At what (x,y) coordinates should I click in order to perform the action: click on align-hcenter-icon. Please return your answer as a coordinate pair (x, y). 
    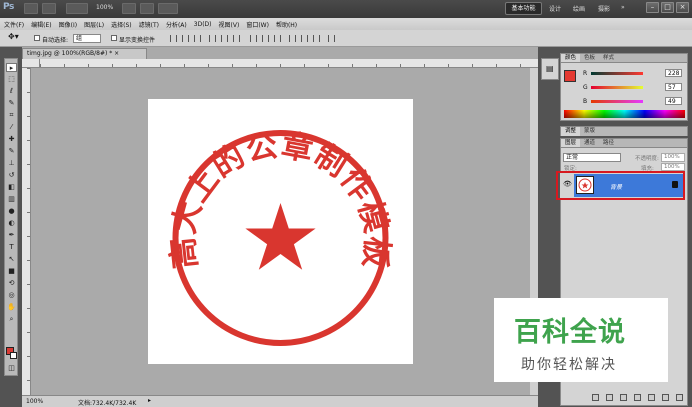
    Looking at the image, I should click on (224, 38).